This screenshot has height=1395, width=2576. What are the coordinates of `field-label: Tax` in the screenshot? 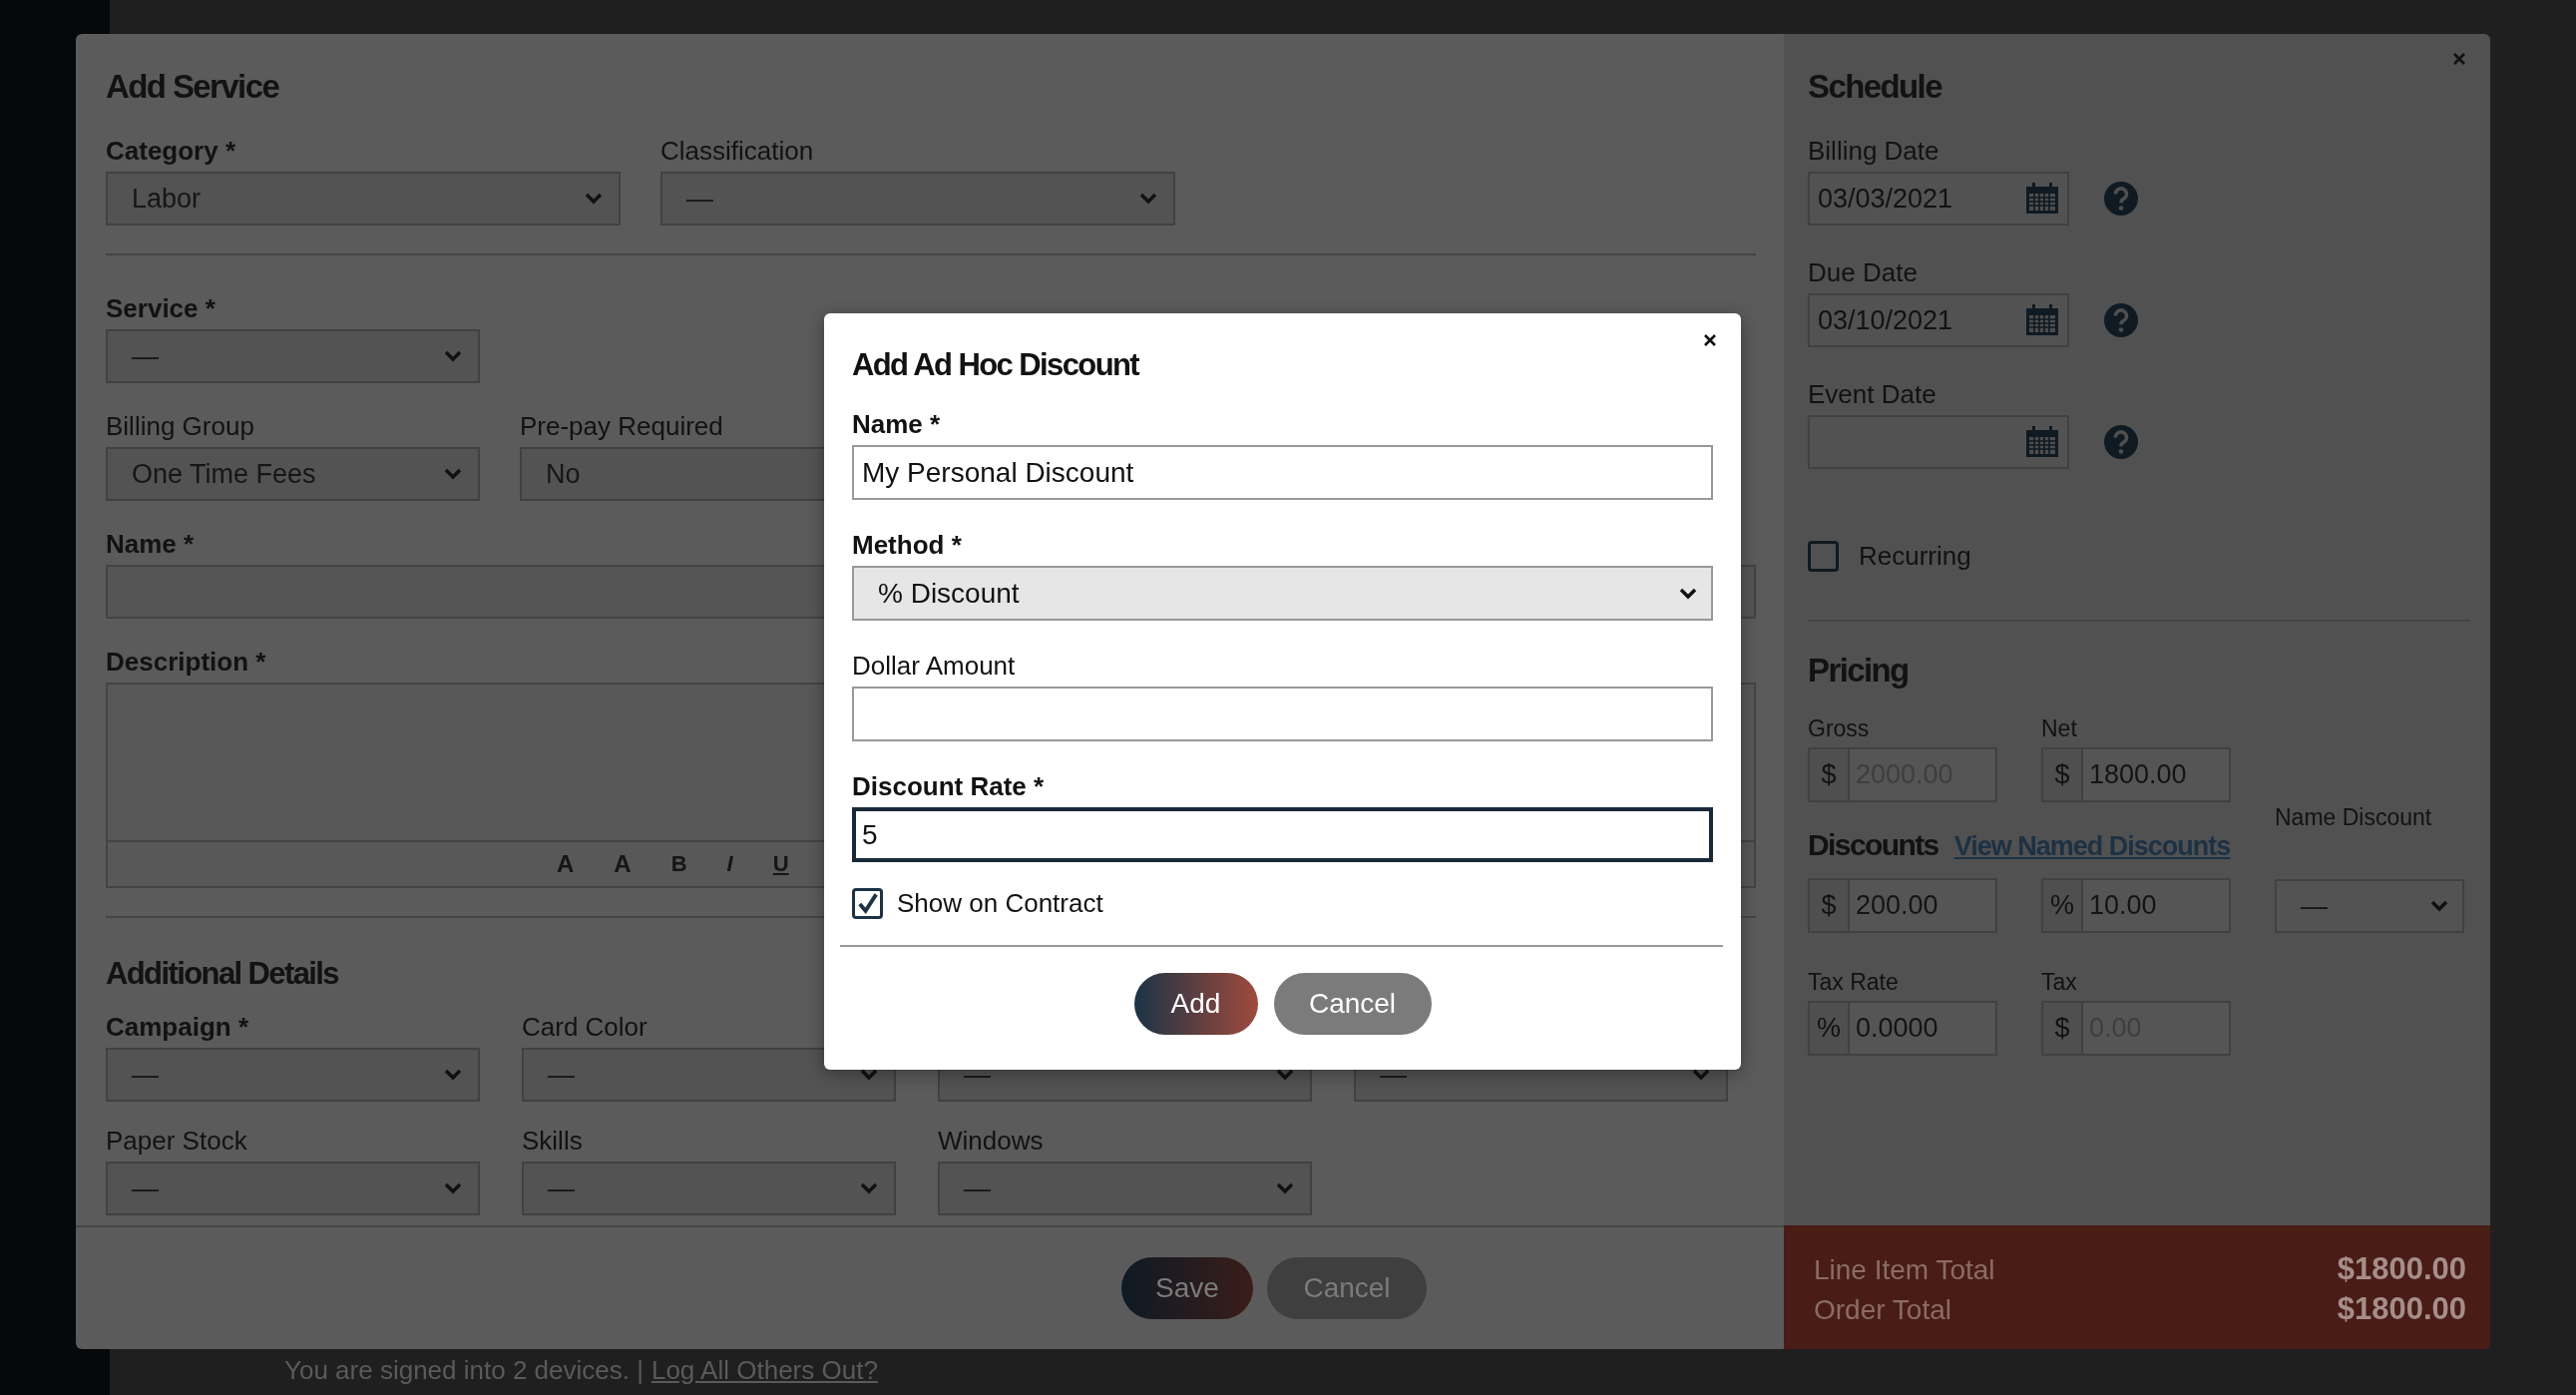 It's located at (2059, 982).